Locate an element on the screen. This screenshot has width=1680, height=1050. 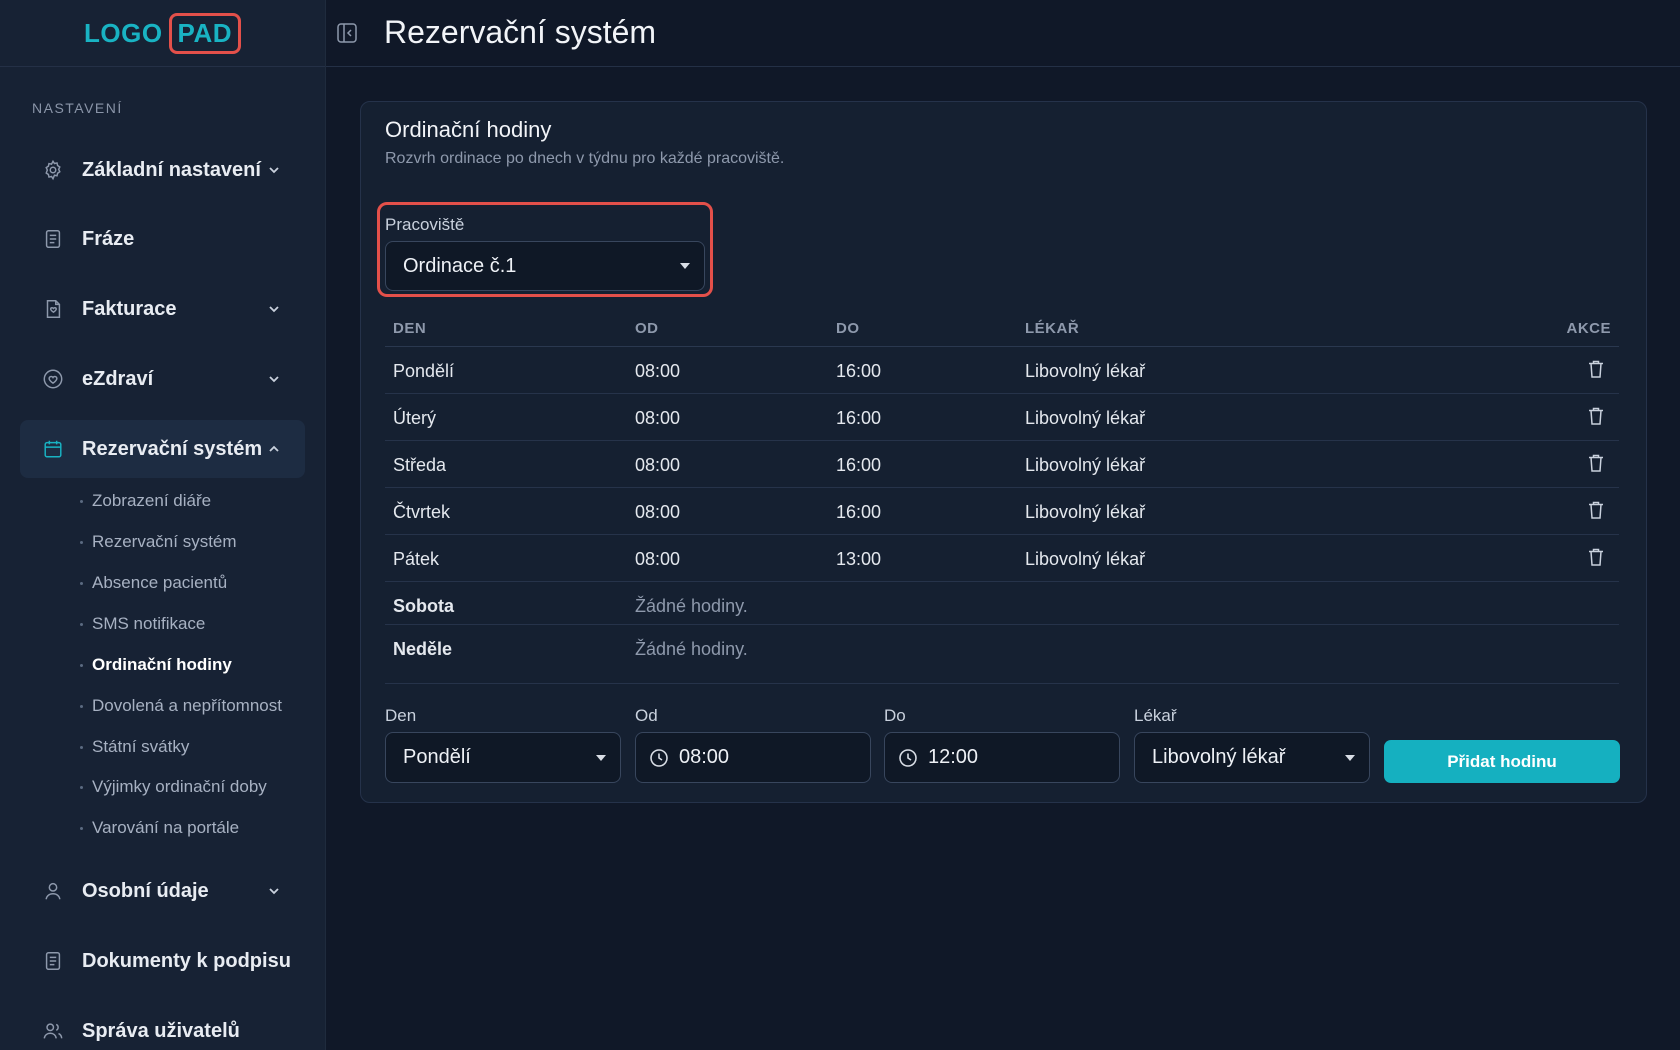
cell-day: Sobota is located at coordinates (423, 606).